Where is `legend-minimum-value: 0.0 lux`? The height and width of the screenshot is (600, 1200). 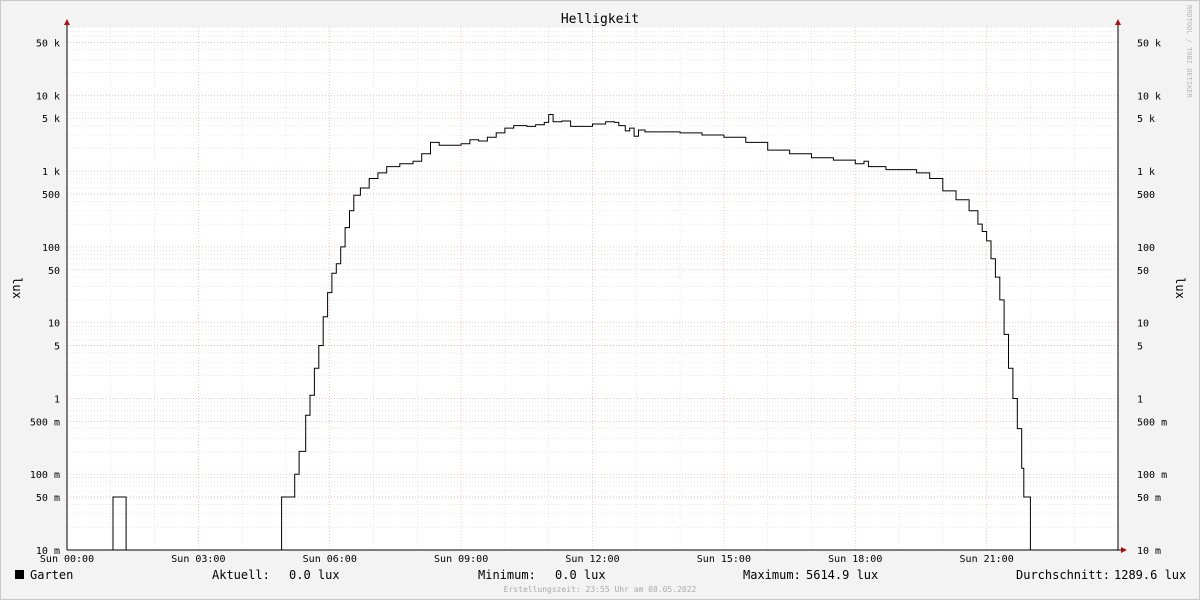
legend-minimum-value: 0.0 lux is located at coordinates (580, 575).